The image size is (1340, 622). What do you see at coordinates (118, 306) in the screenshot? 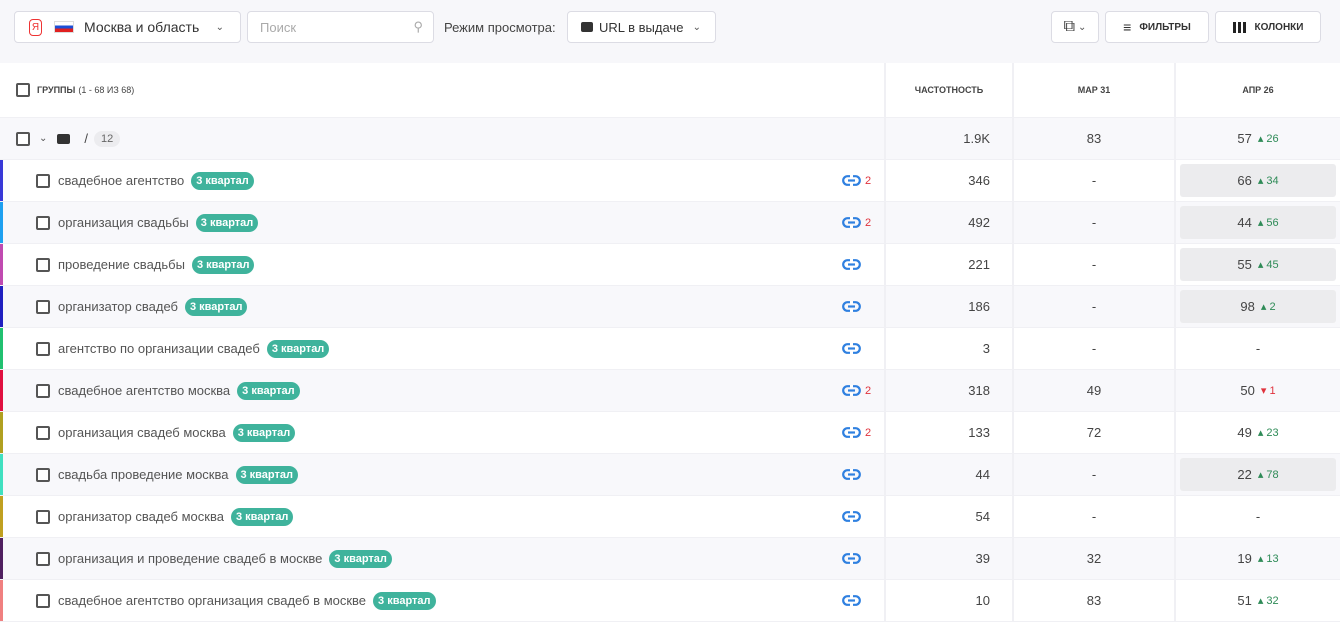
I see `keyword-text: организатор свадеб` at bounding box center [118, 306].